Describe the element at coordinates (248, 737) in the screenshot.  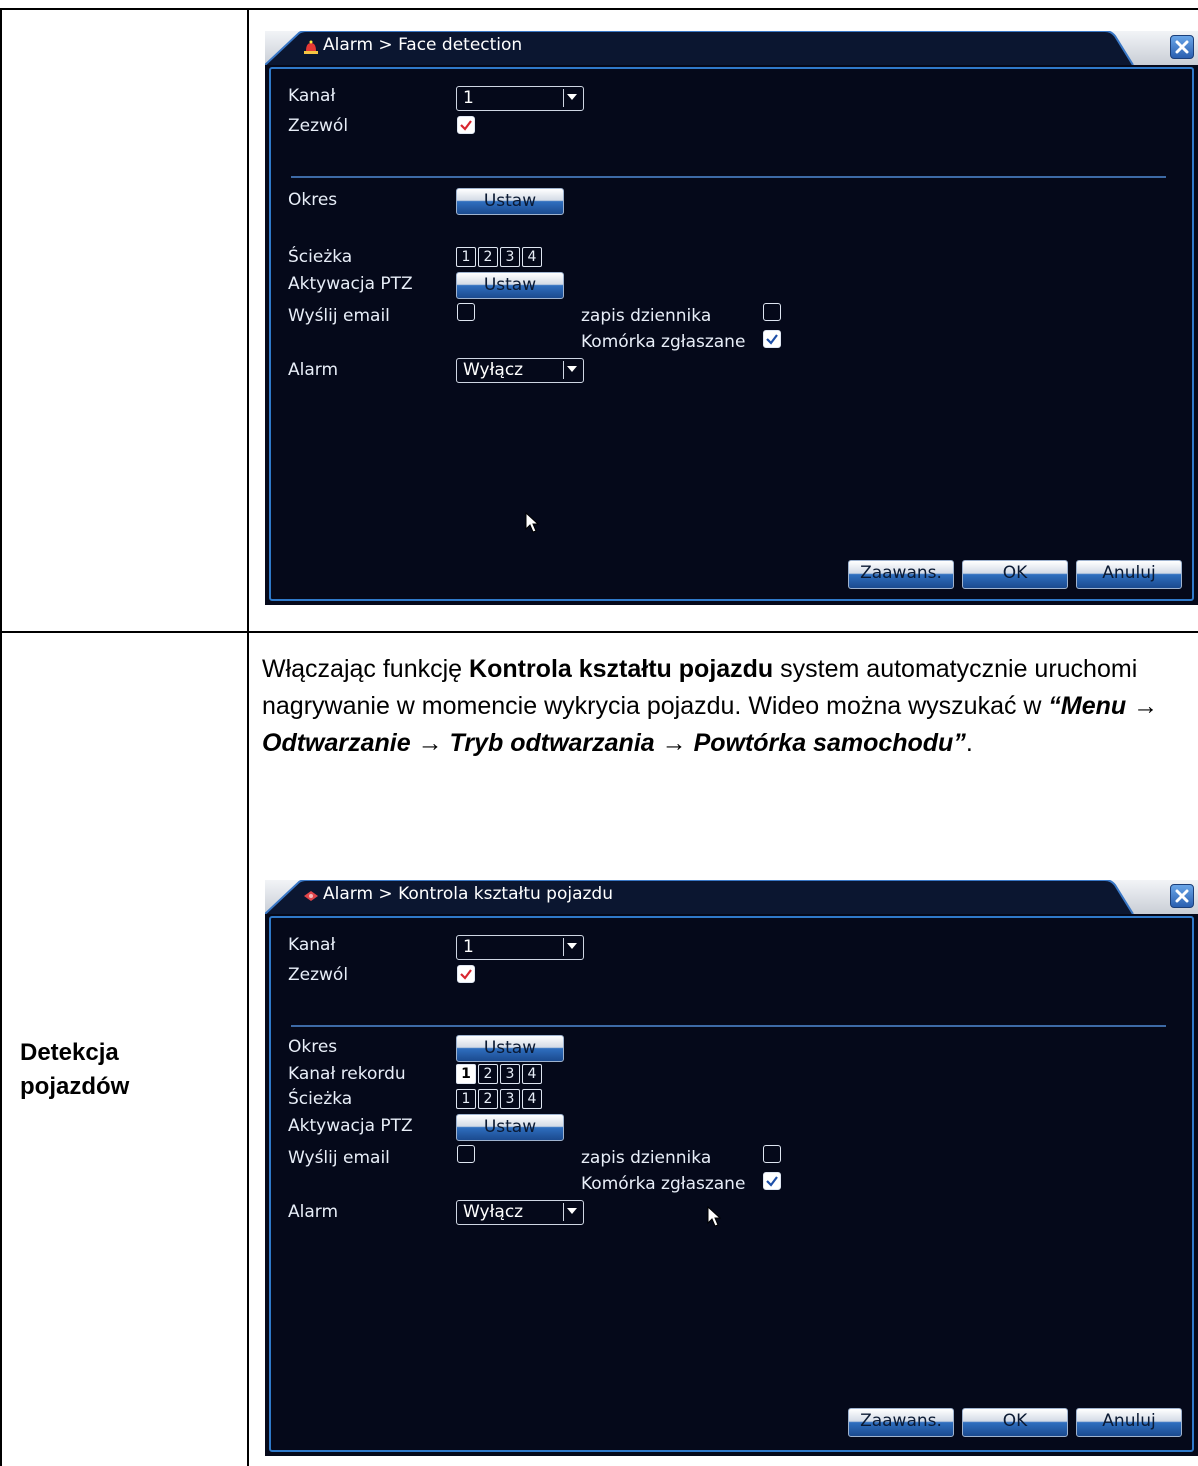
I see `table-column-divider` at that location.